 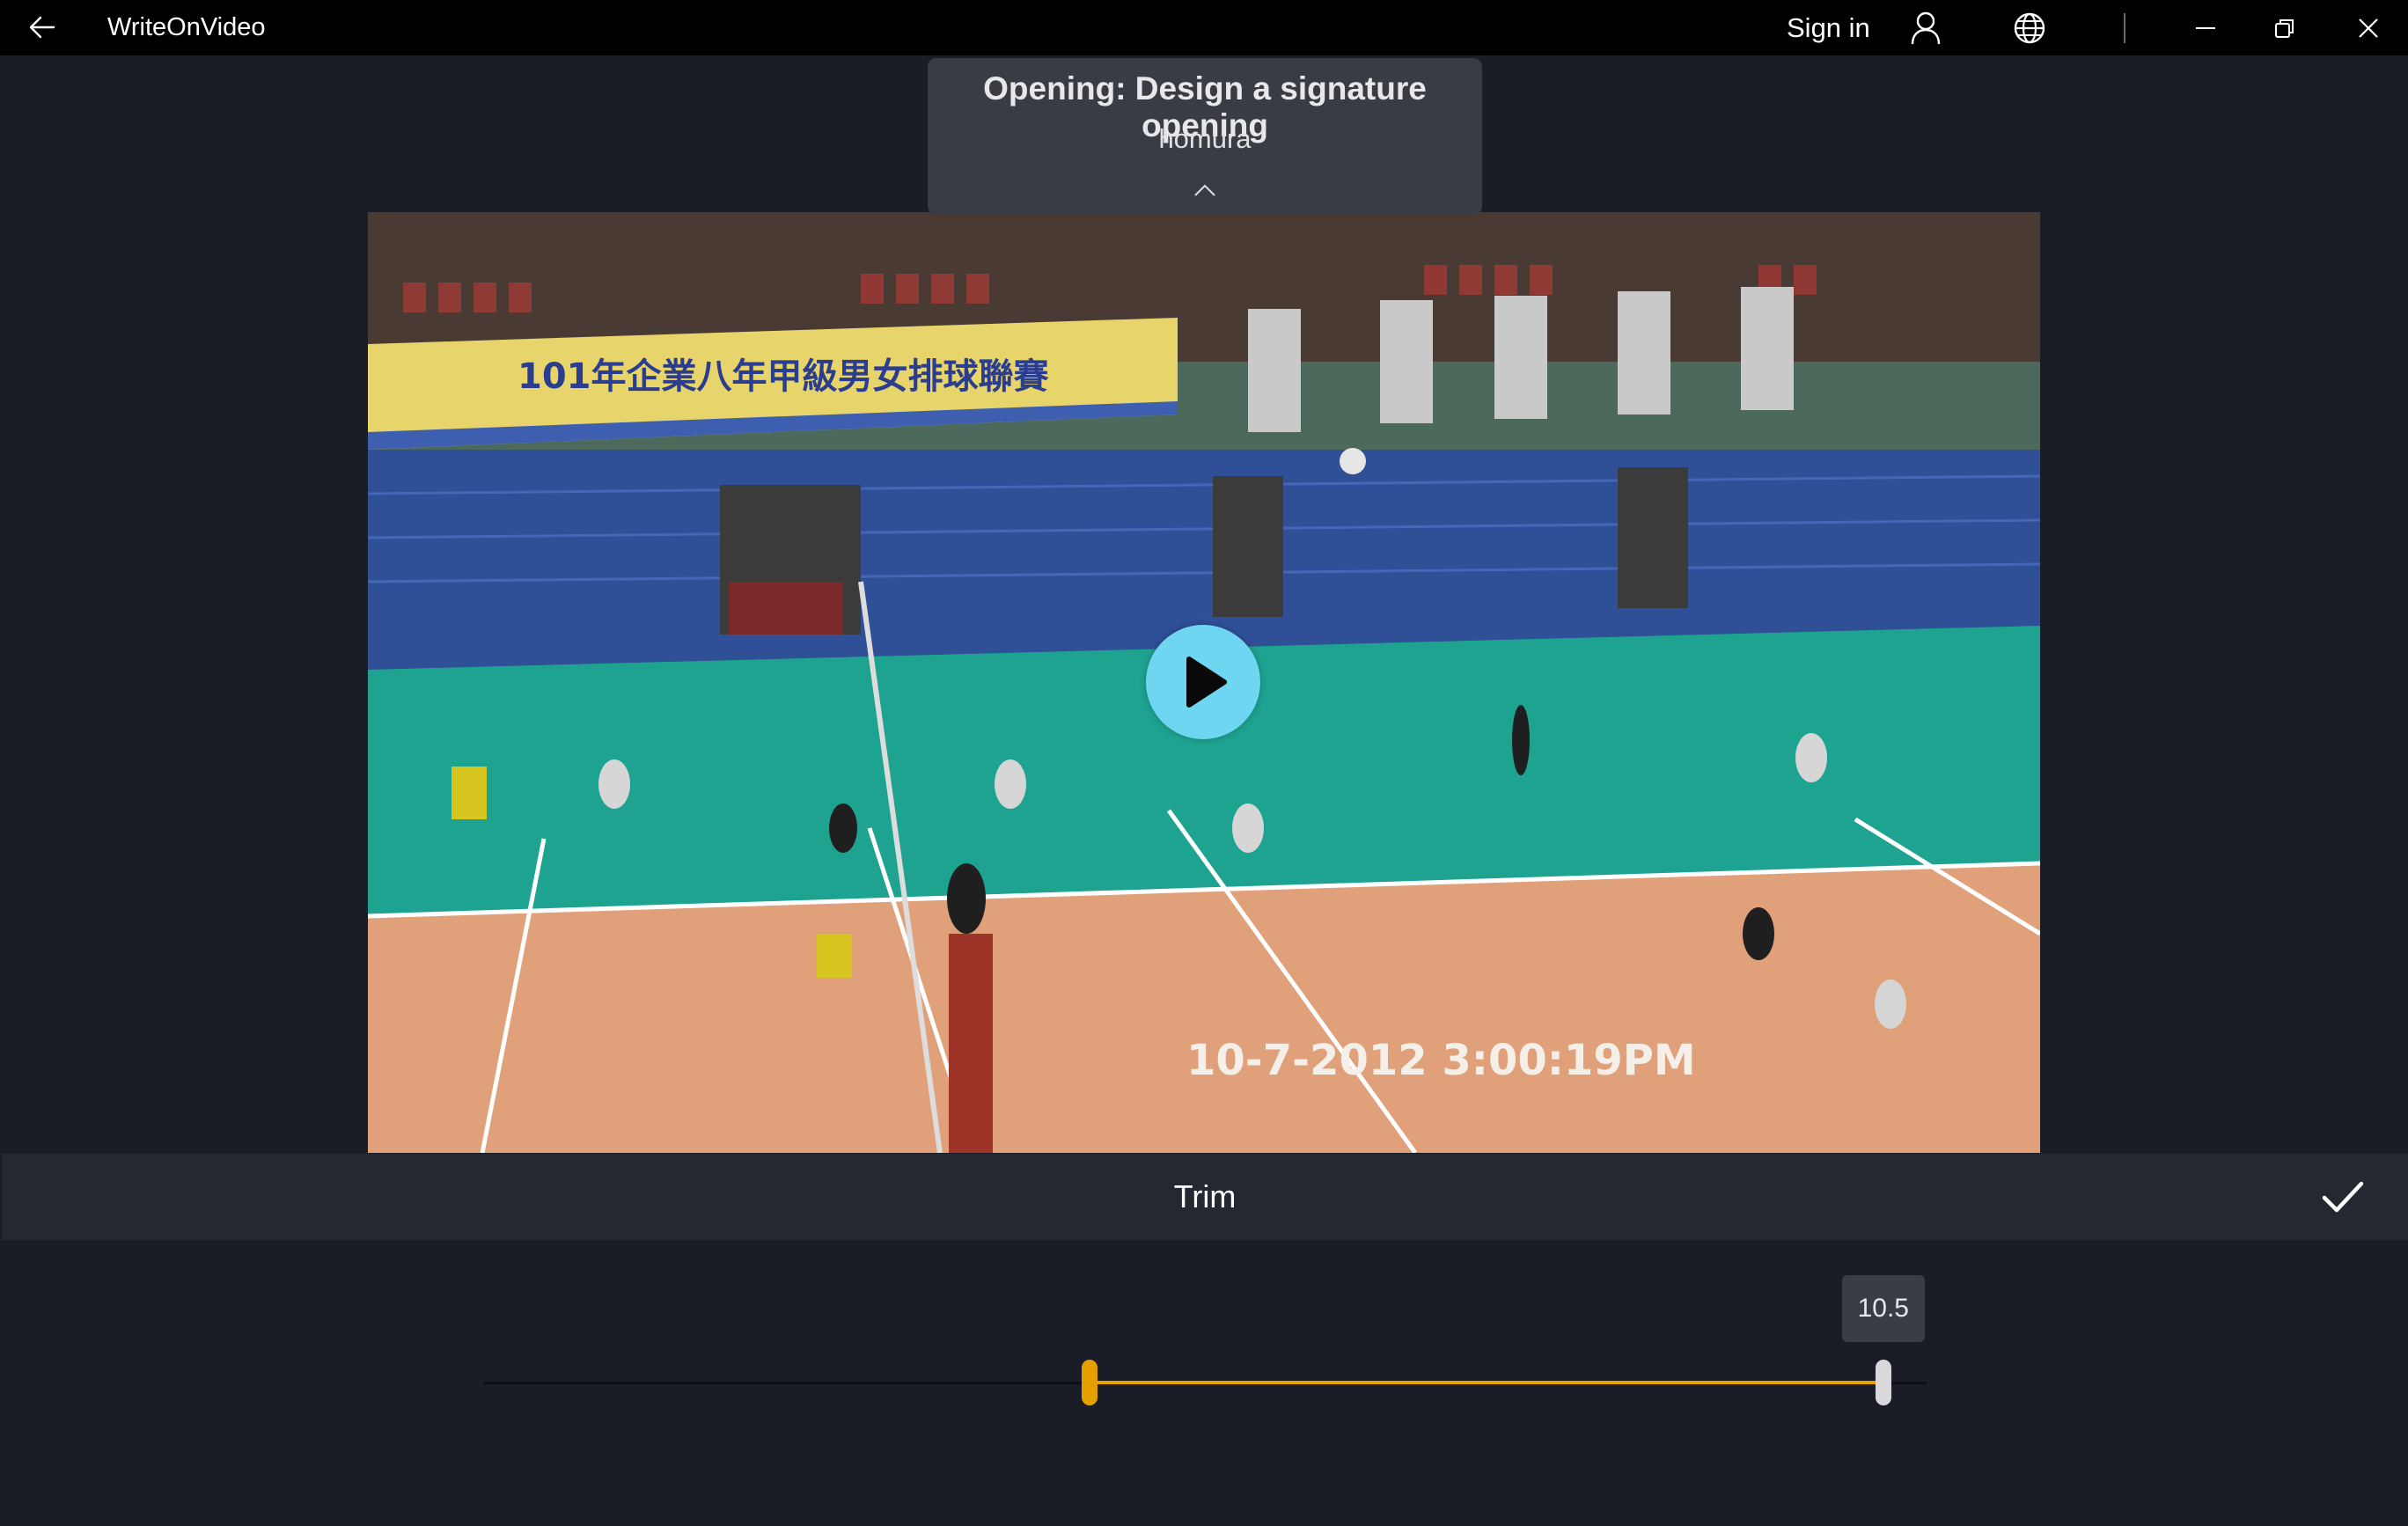 I want to click on language-button, so click(x=2029, y=28).